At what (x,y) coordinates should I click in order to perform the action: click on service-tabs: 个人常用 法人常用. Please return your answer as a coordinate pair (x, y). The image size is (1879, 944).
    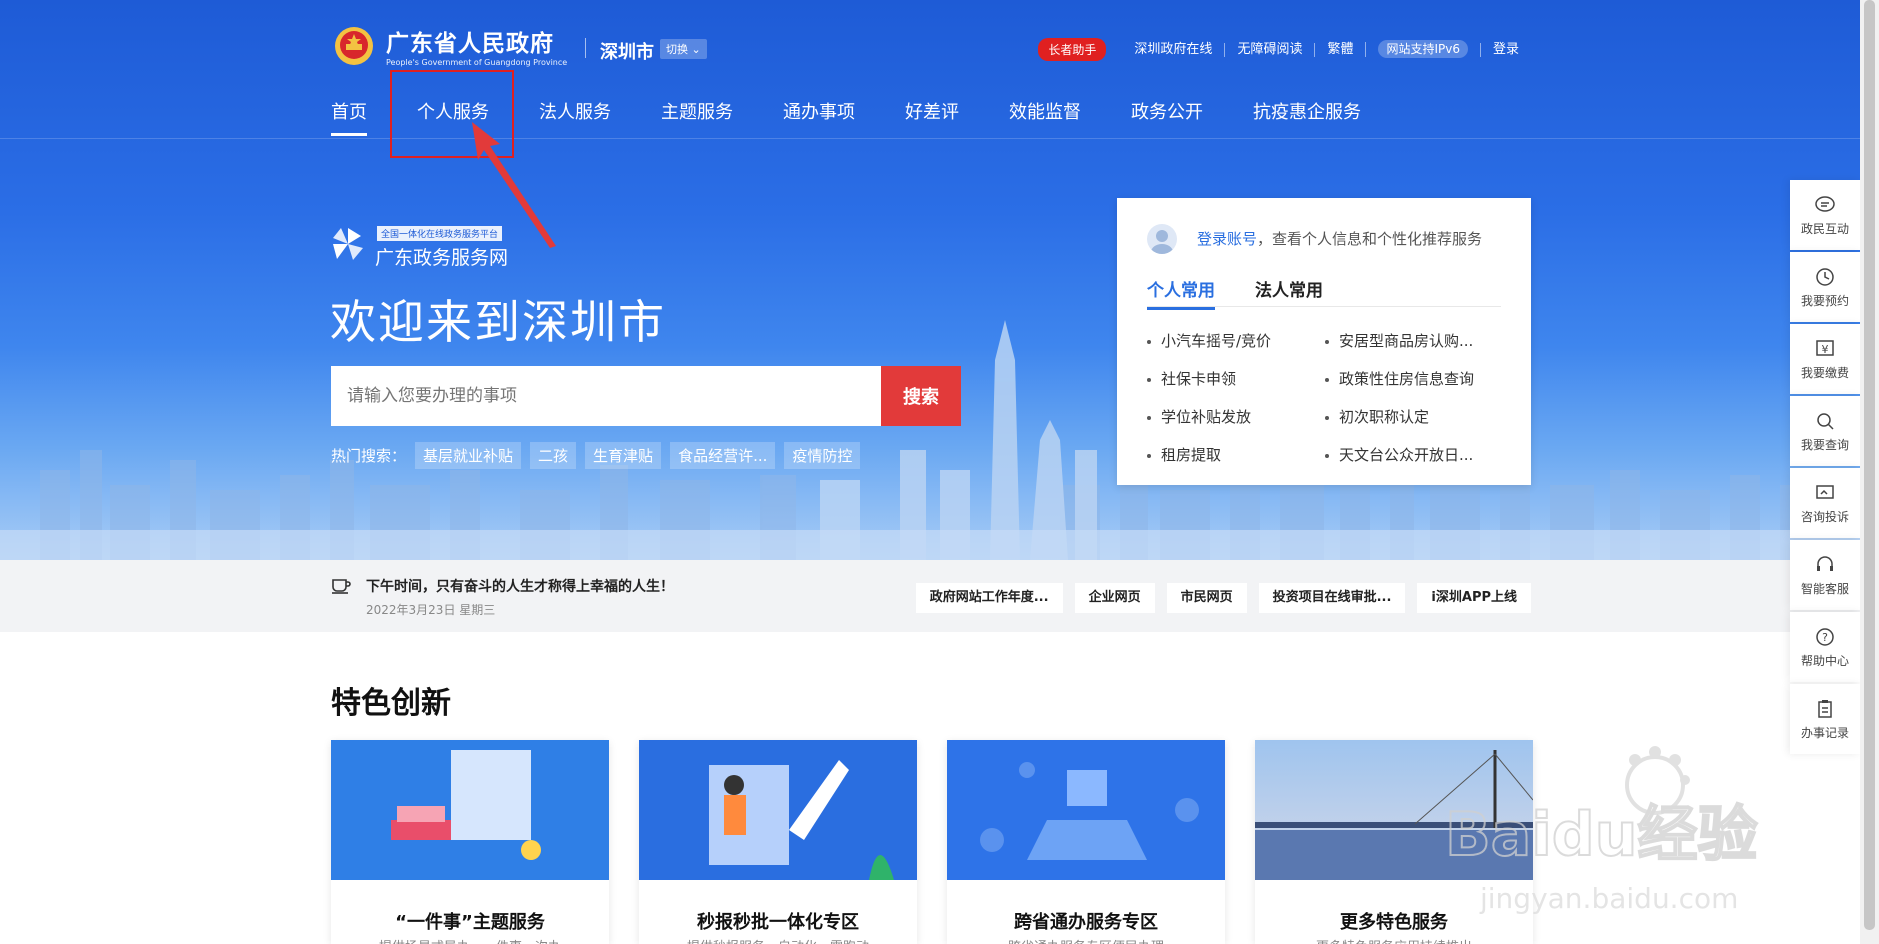
    Looking at the image, I should click on (1255, 293).